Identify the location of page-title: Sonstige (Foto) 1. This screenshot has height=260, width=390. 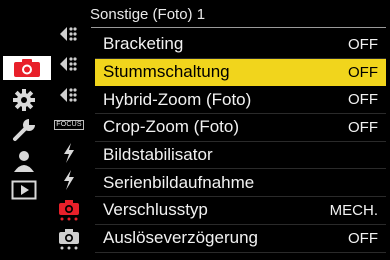
(148, 14).